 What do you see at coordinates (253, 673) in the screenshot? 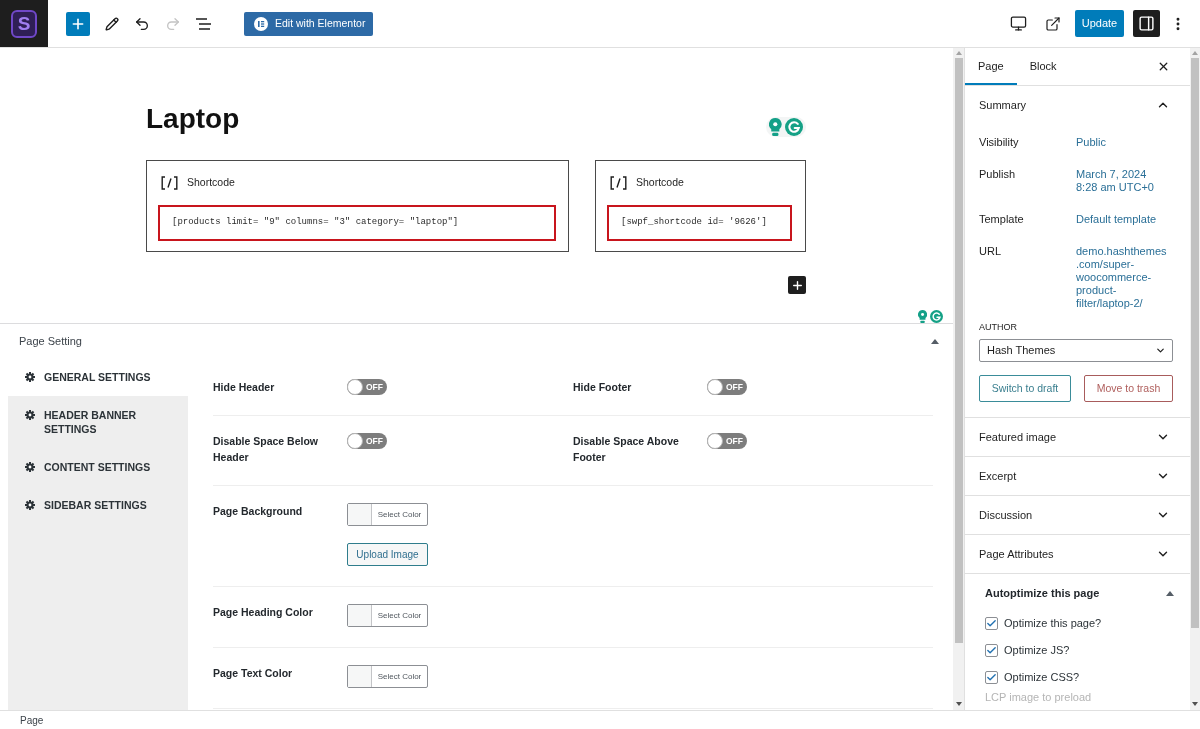
I see `setting-label: Page Text Color` at bounding box center [253, 673].